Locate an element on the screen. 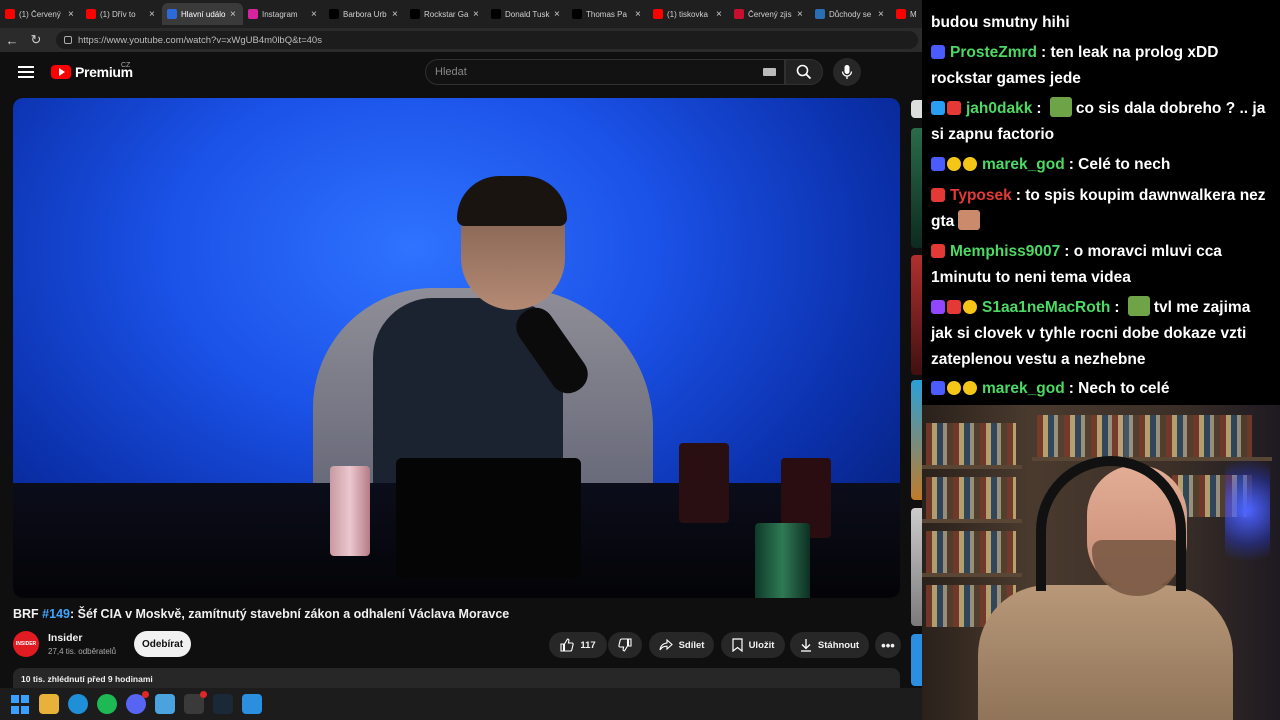 The height and width of the screenshot is (720, 1280). voice-search-button is located at coordinates (847, 72).